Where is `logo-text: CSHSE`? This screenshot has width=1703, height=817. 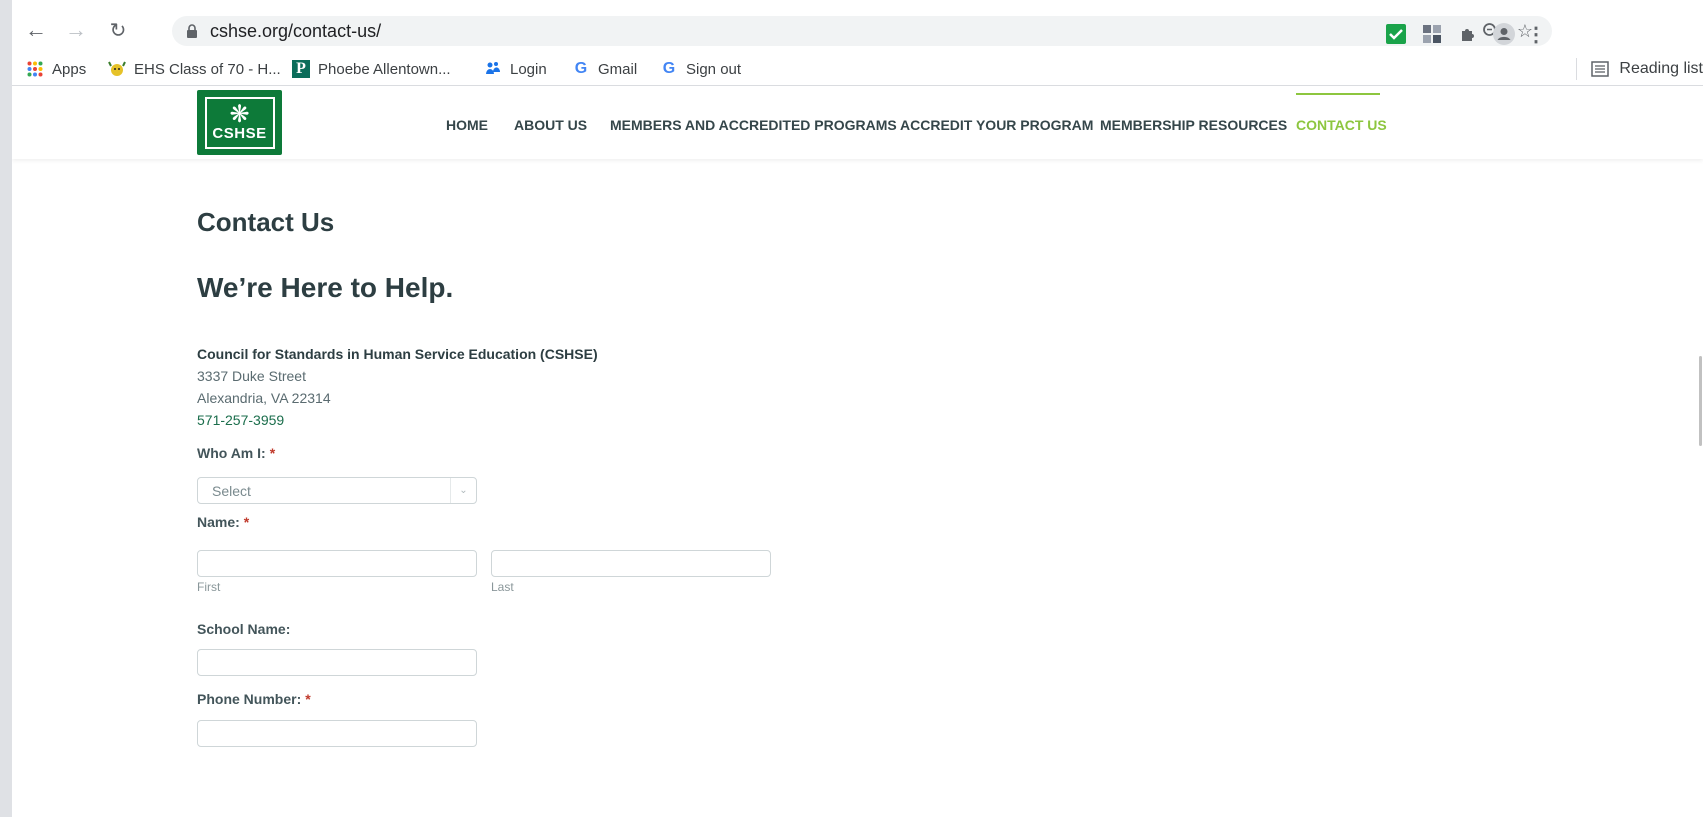
logo-text: CSHSE is located at coordinates (239, 133).